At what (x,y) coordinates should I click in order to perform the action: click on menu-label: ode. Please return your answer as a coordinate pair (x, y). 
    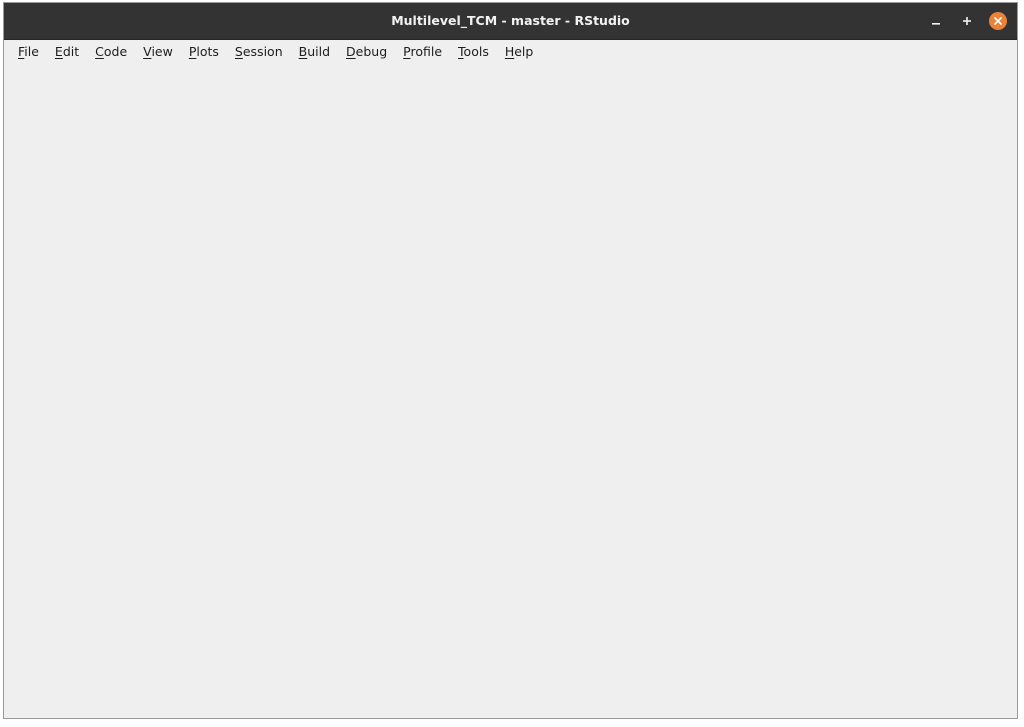
    Looking at the image, I should click on (115, 51).